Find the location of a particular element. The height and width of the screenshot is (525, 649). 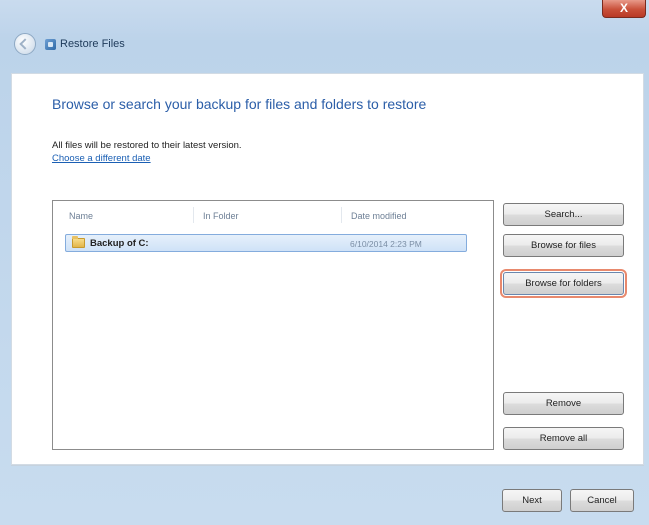

column-header-folder: In Folder is located at coordinates (221, 216).